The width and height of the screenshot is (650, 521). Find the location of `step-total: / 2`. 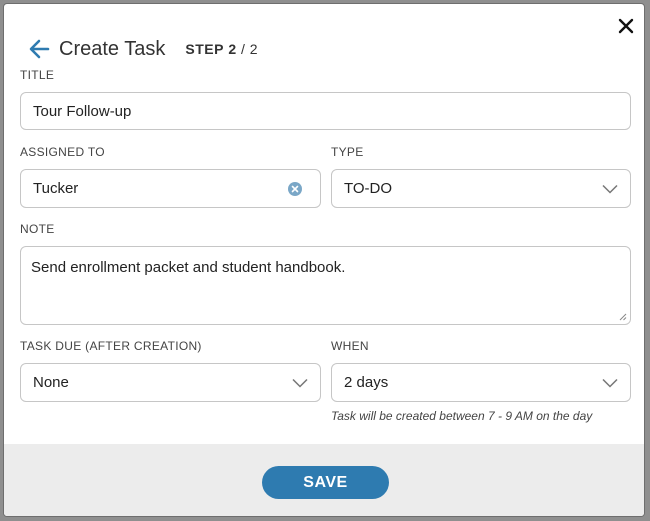

step-total: / 2 is located at coordinates (247, 49).